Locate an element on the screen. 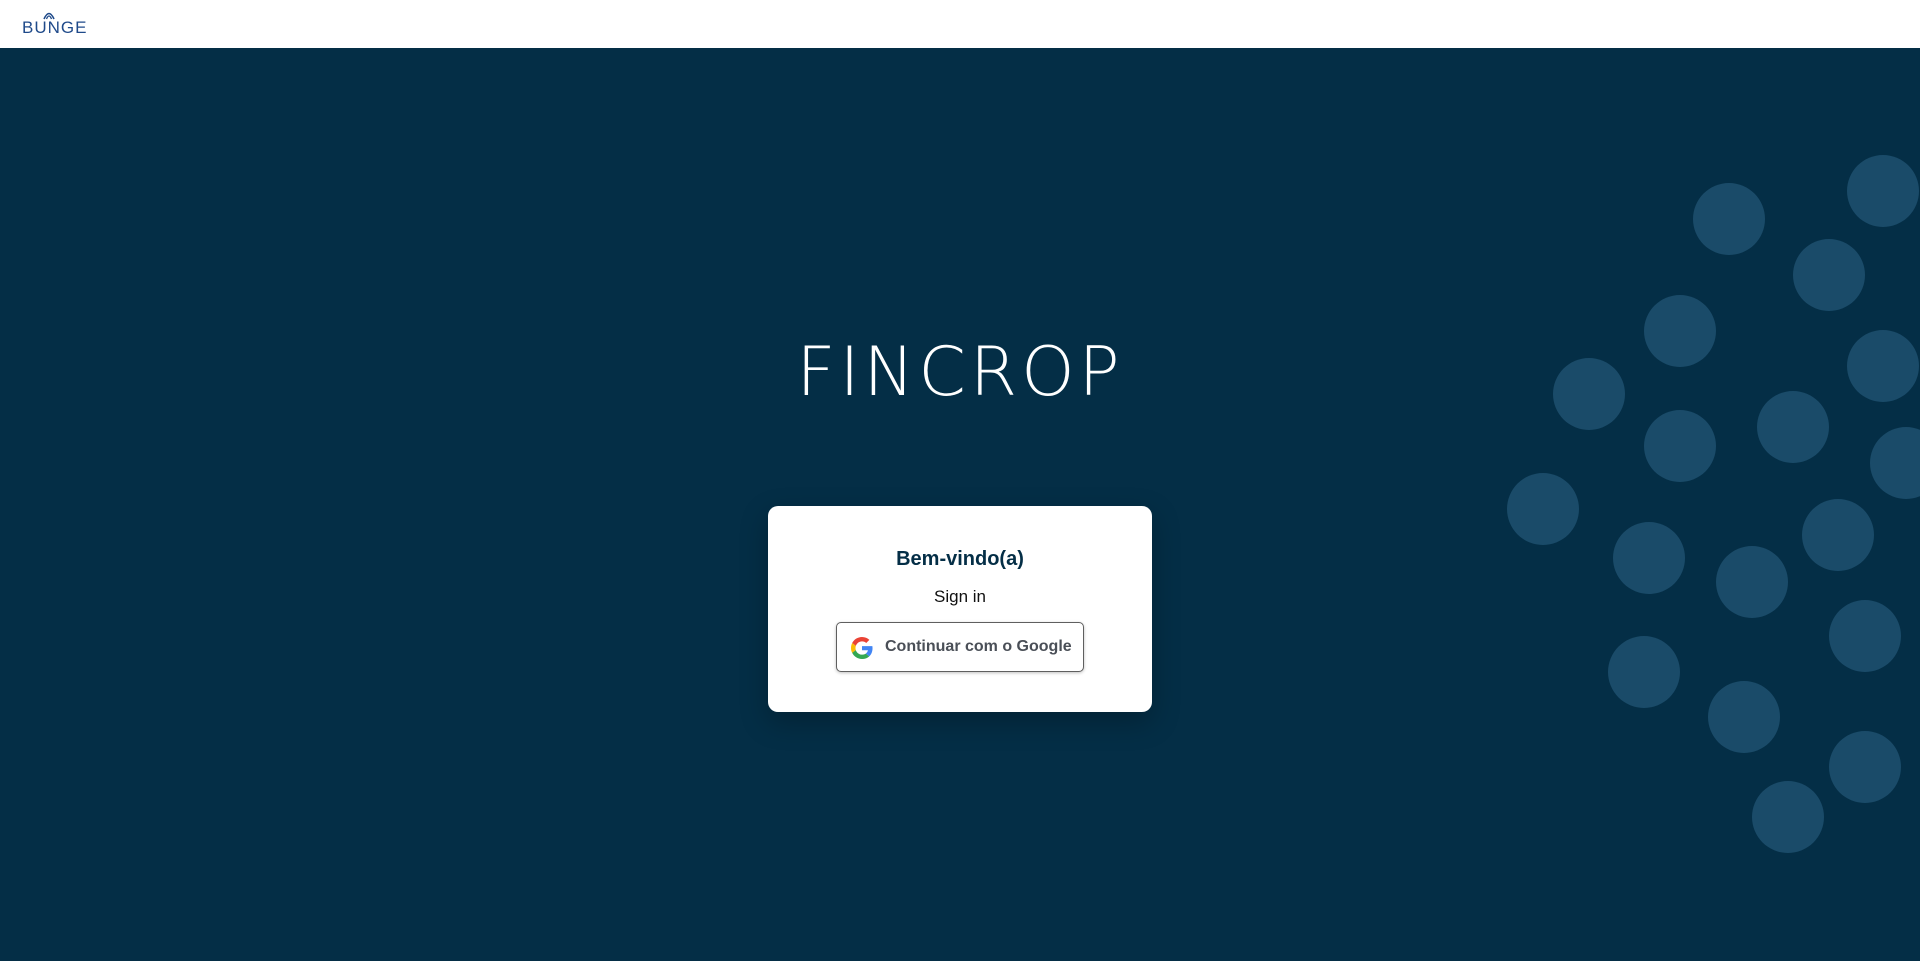  login-heading: Bem-vindo(a) is located at coordinates (960, 559).